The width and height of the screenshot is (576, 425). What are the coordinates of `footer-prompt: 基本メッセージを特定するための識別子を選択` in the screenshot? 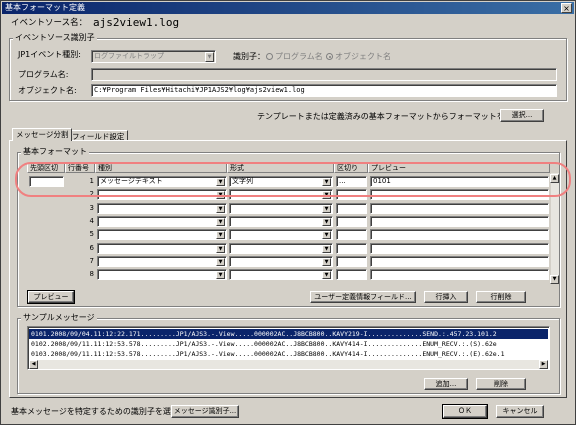 It's located at (95, 411).